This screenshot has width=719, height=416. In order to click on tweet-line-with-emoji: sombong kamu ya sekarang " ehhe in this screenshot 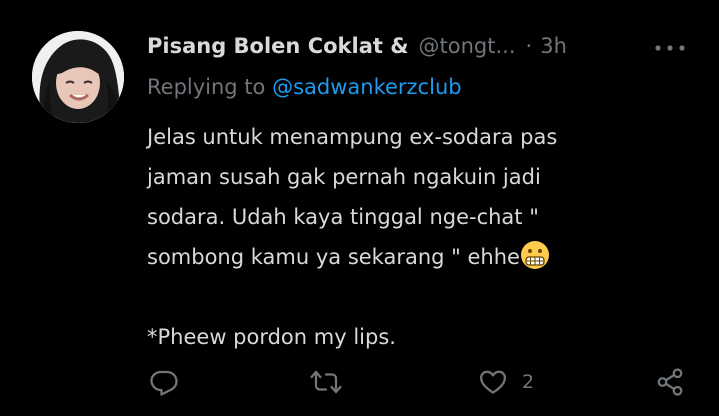, I will do `click(407, 257)`.